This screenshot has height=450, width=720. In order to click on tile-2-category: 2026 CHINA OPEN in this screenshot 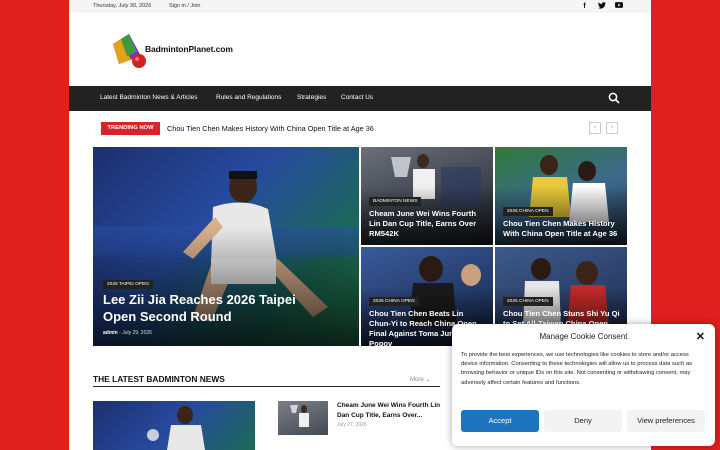, I will do `click(528, 211)`.